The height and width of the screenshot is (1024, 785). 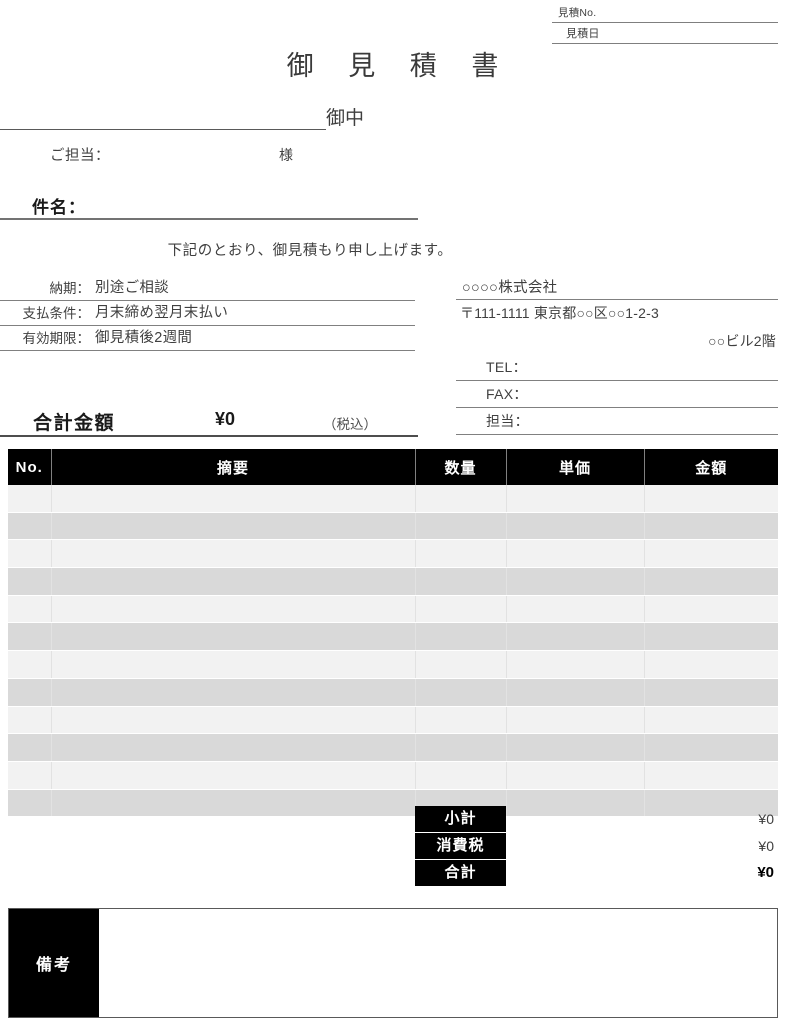 What do you see at coordinates (617, 394) in the screenshot?
I see `issuer-fax-row: FAX：` at bounding box center [617, 394].